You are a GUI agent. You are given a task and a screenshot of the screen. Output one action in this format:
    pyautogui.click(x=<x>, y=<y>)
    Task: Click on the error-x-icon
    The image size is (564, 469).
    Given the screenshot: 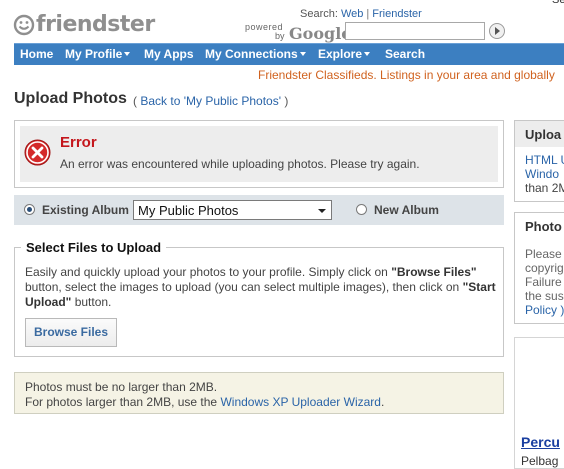 What is the action you would take?
    pyautogui.click(x=37, y=152)
    